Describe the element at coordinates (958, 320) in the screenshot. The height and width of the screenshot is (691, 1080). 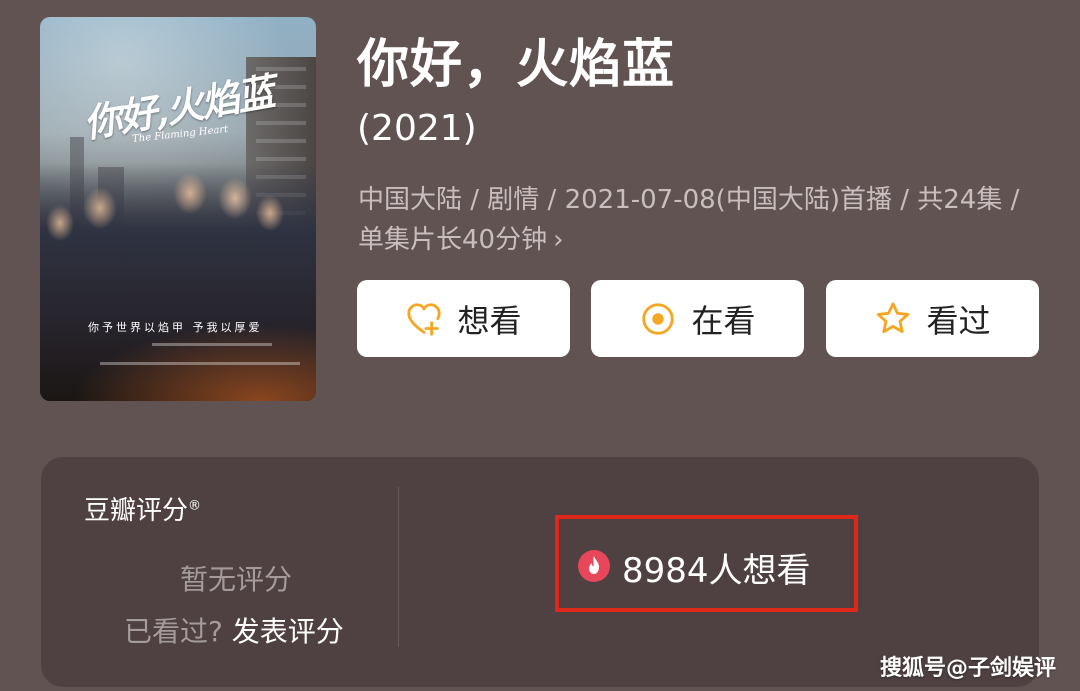
I see `watched-label: 看过` at that location.